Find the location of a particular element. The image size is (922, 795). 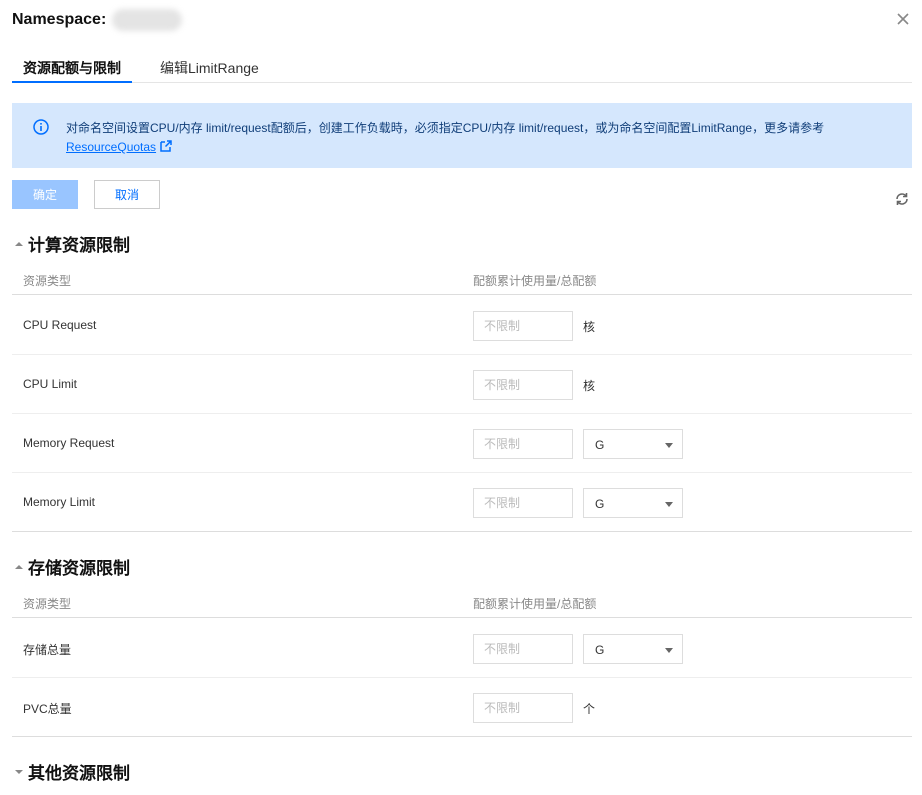

section-storage-toggle: 存储资源限制 is located at coordinates (72, 566).